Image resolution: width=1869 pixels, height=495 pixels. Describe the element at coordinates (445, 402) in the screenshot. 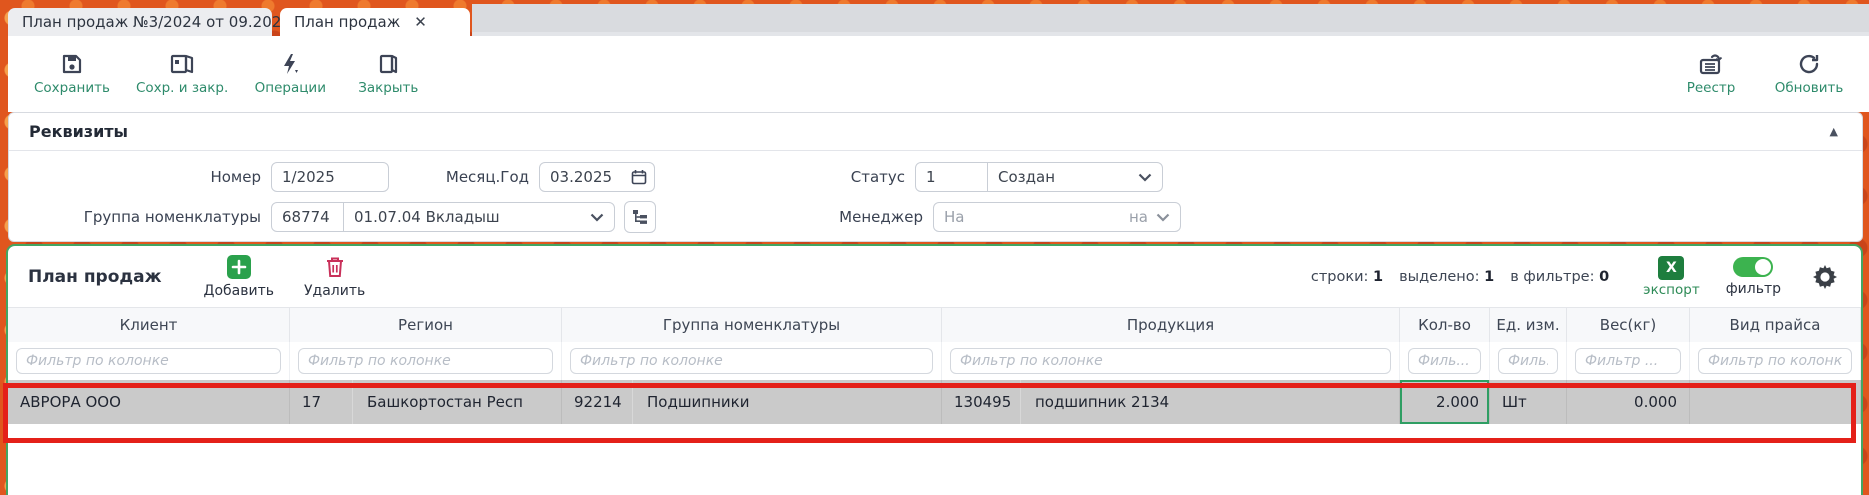

I see `region-name: Башкортостан Респ` at that location.